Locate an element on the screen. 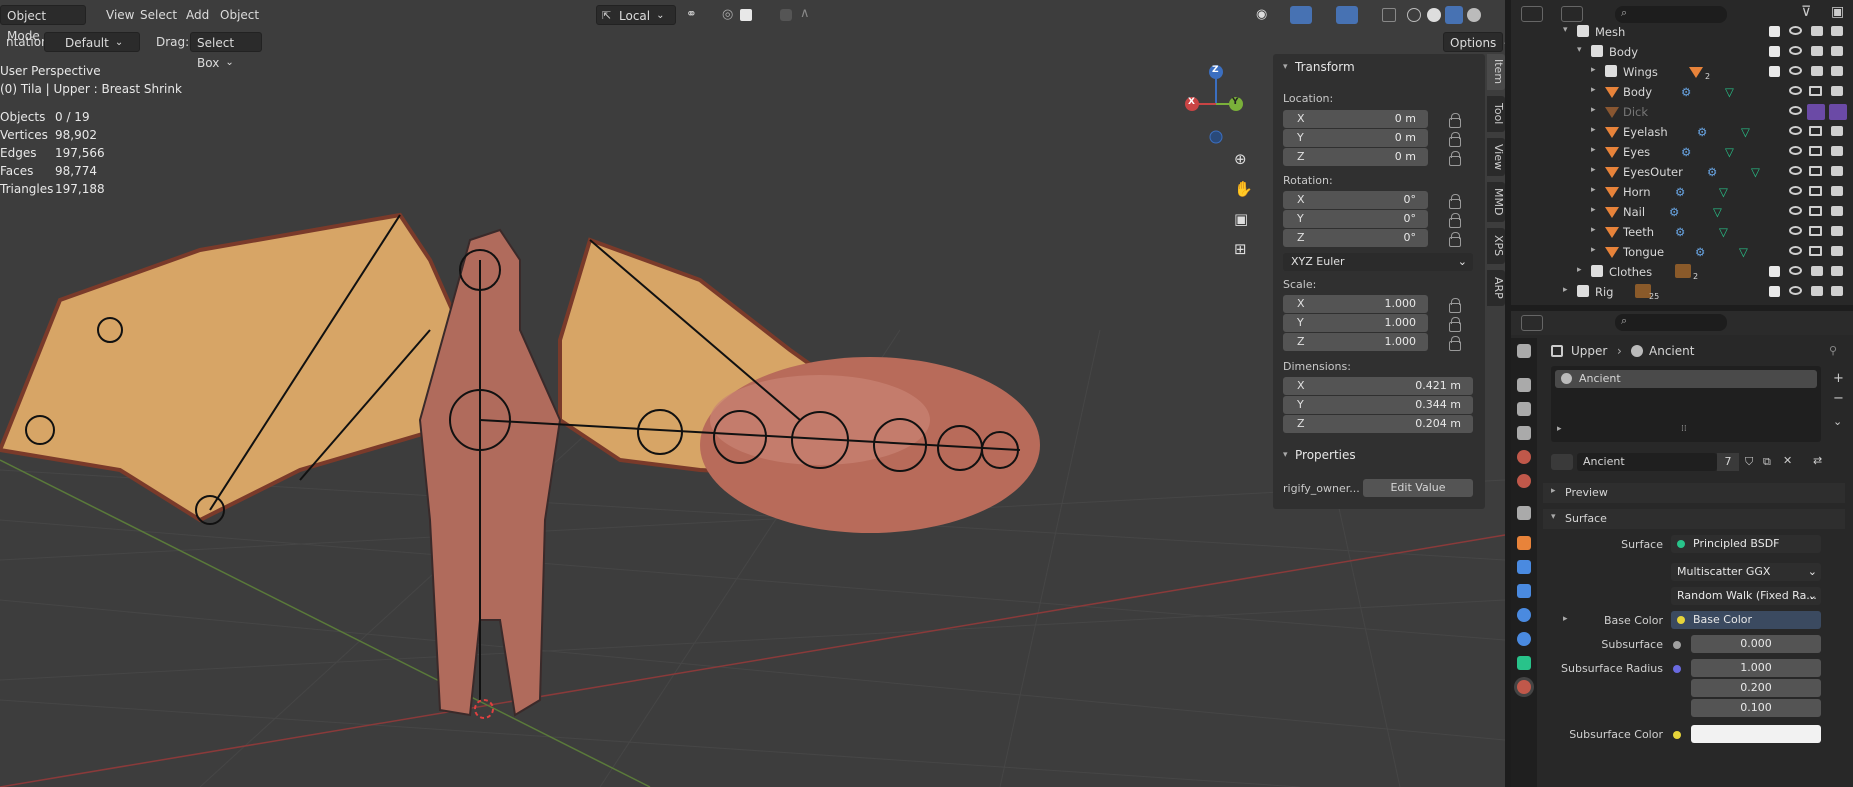  orientation-dropdown: Default is located at coordinates (92, 42).